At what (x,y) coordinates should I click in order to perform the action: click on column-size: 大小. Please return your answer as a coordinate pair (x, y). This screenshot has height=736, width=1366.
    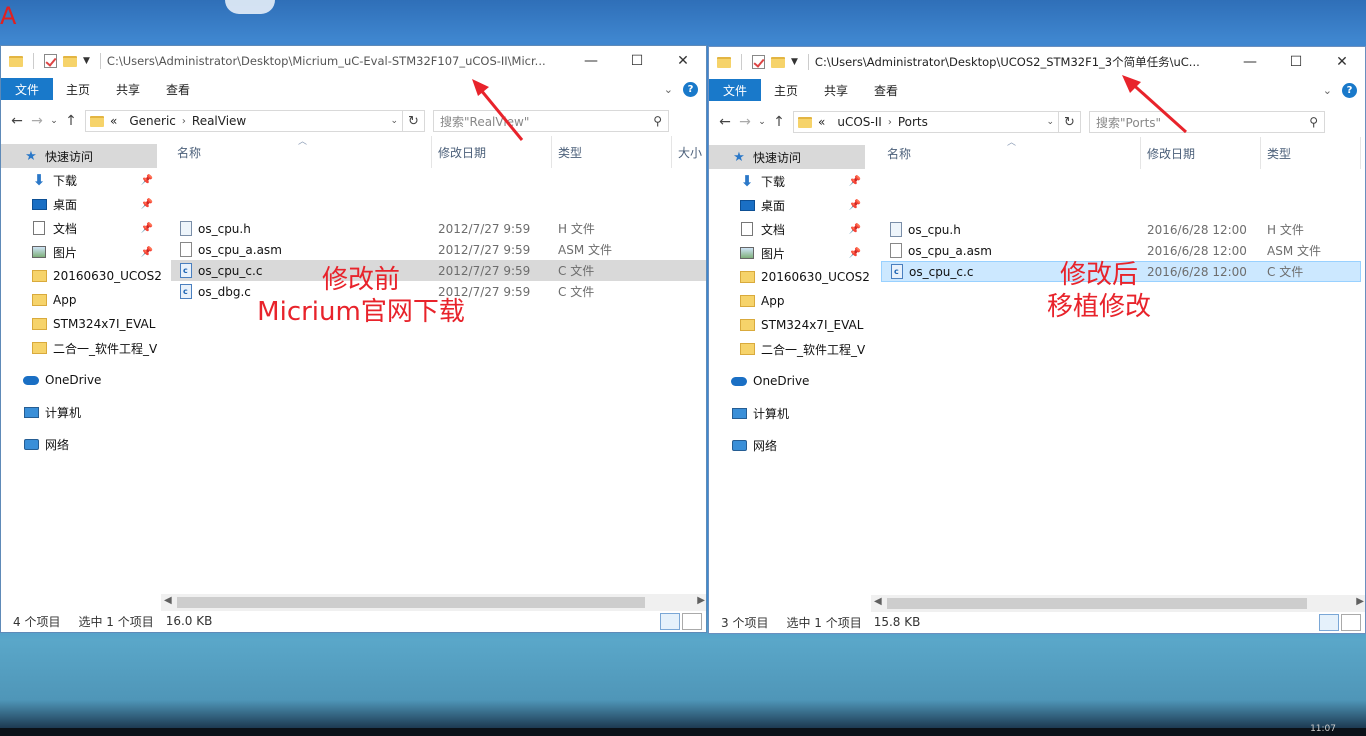
    Looking at the image, I should click on (690, 152).